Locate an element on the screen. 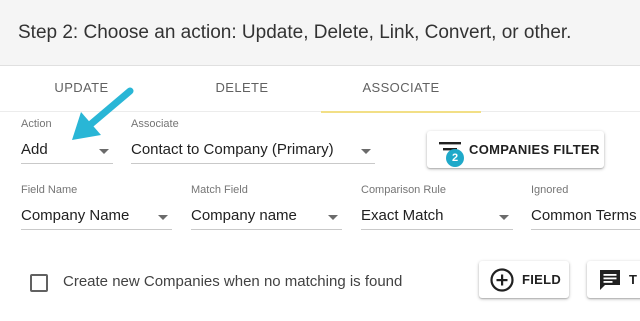  comparison-rule-select: Exact Match is located at coordinates (437, 216).